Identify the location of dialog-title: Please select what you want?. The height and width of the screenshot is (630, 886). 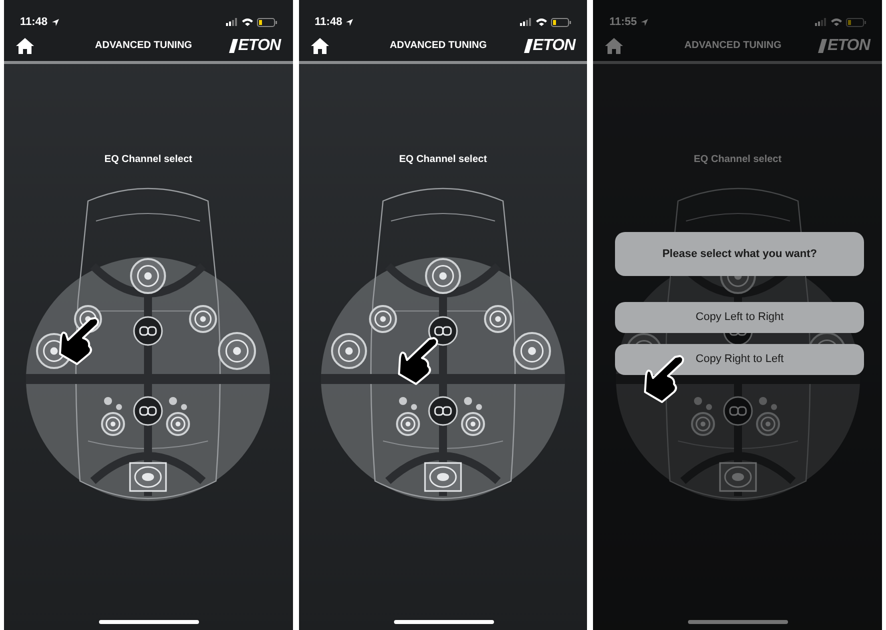
(739, 254).